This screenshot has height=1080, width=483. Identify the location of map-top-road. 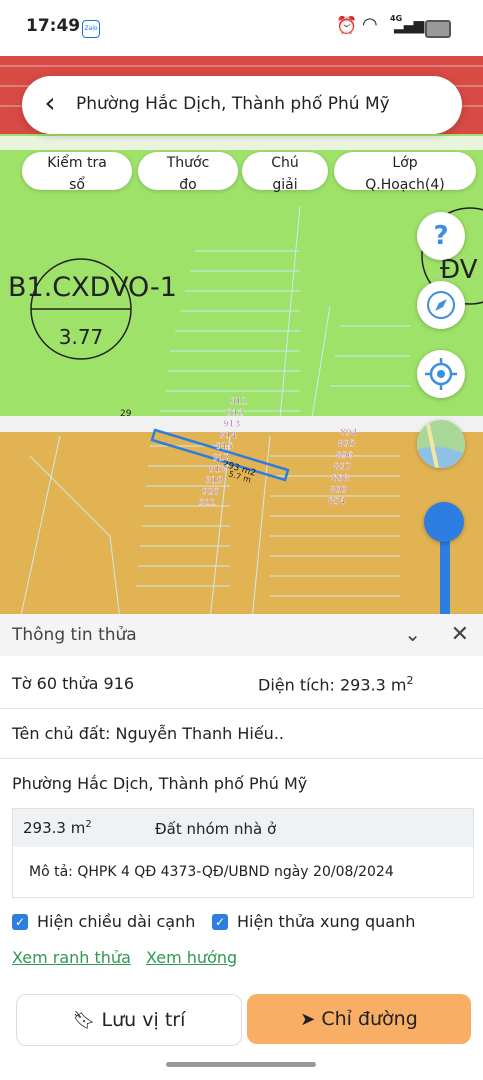
(241, 143).